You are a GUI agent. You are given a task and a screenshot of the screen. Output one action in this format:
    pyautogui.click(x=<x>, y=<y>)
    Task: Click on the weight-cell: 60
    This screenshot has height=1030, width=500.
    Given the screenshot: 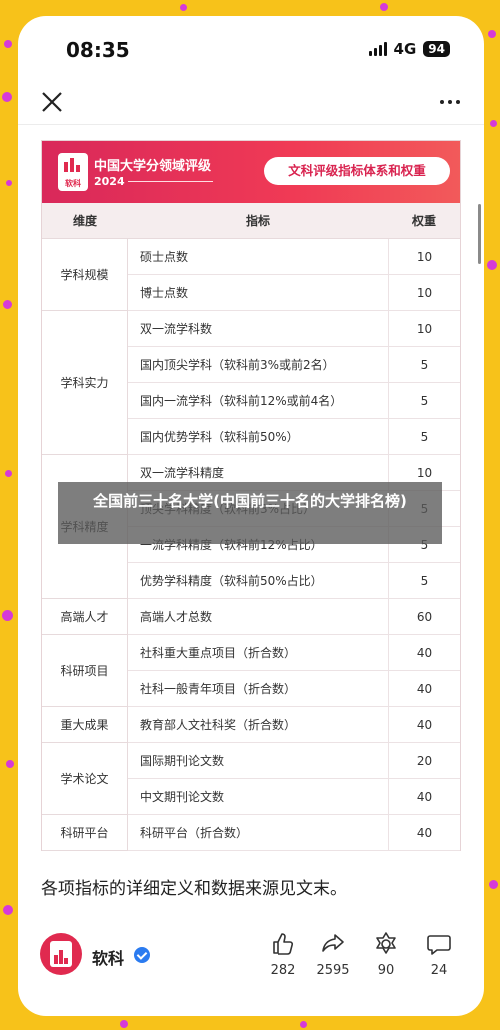 What is the action you would take?
    pyautogui.click(x=424, y=617)
    